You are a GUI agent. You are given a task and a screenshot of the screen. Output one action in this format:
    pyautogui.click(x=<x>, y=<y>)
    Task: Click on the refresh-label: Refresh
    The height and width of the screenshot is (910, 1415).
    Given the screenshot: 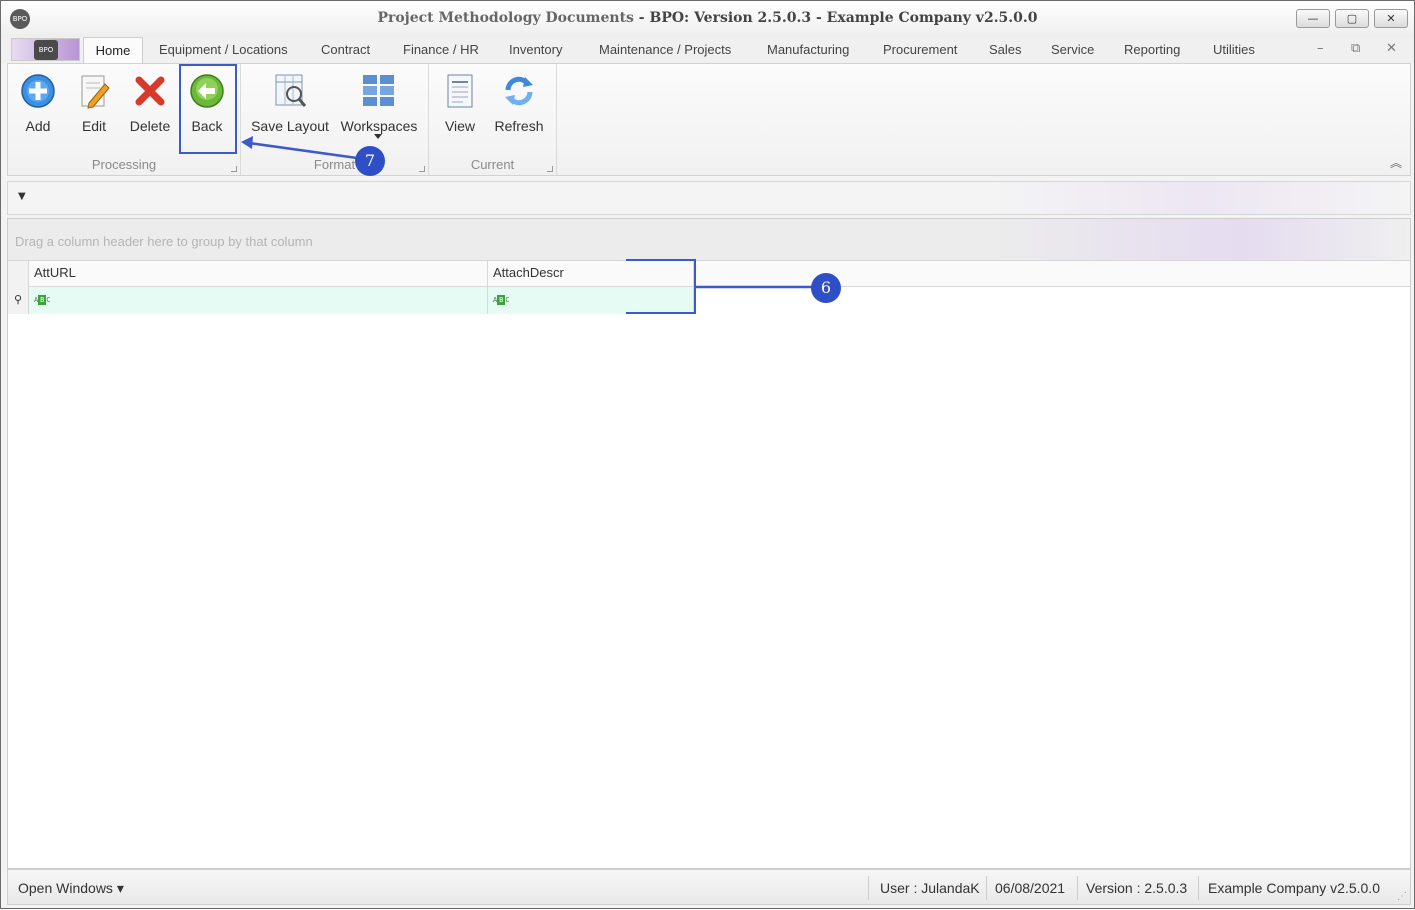 What is the action you would take?
    pyautogui.click(x=519, y=126)
    